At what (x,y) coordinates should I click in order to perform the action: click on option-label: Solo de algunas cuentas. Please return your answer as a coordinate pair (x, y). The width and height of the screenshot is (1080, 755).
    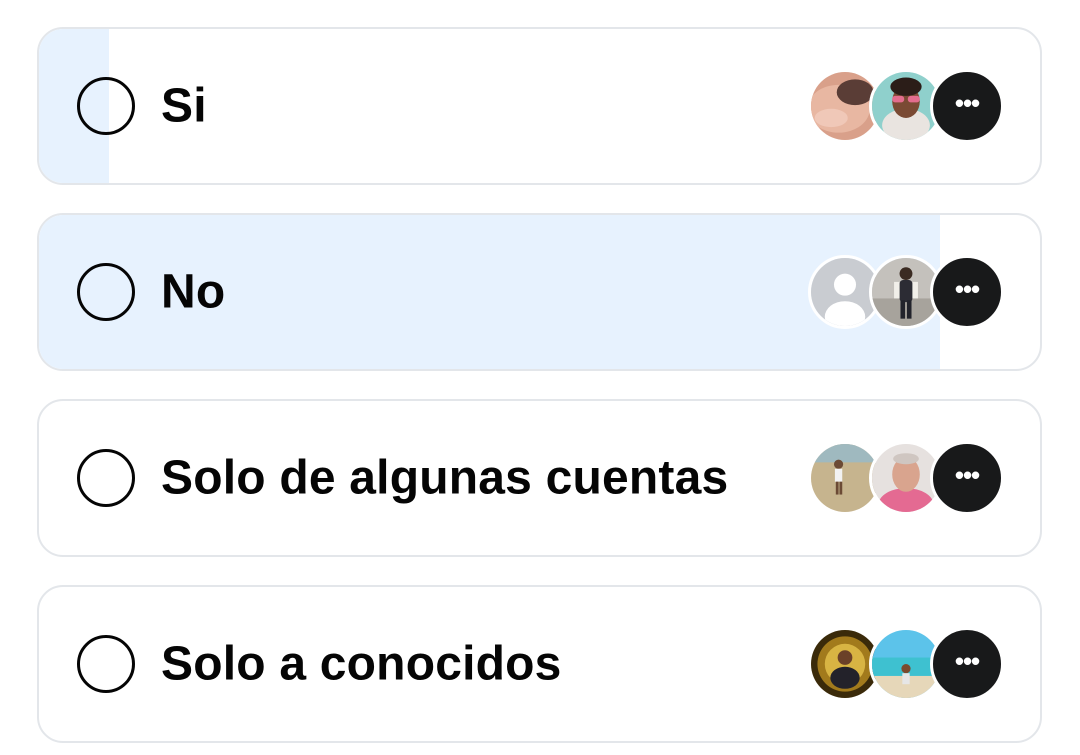
    Looking at the image, I should click on (445, 478).